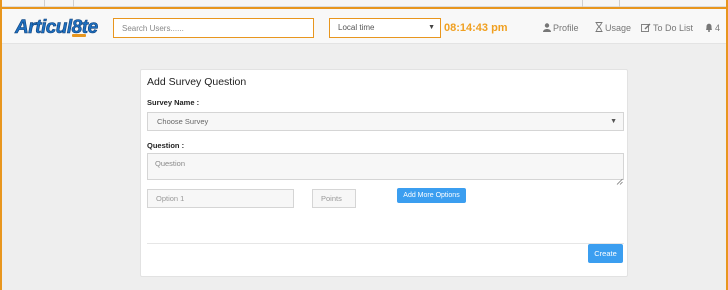 The height and width of the screenshot is (290, 728). Describe the element at coordinates (547, 29) in the screenshot. I see `user-icon` at that location.